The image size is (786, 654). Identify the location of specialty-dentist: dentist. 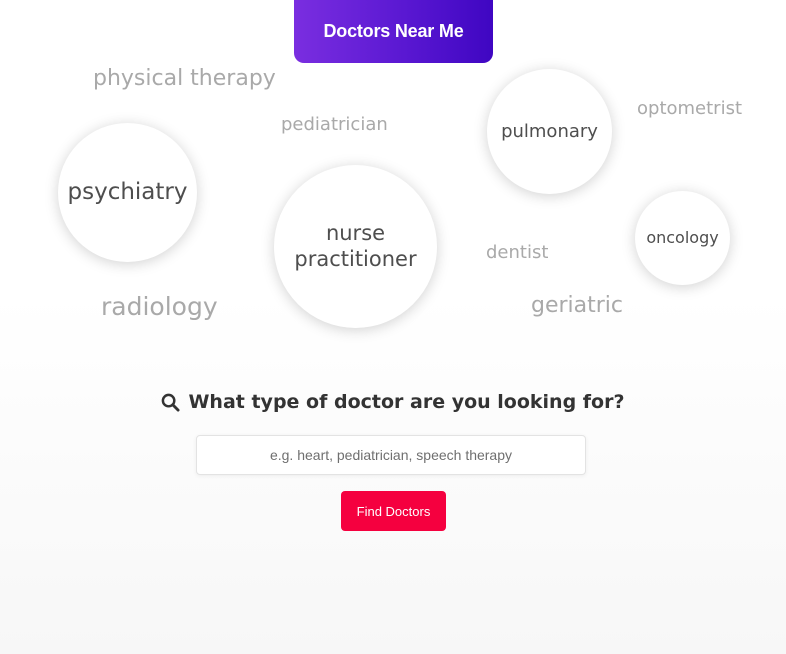
(517, 252).